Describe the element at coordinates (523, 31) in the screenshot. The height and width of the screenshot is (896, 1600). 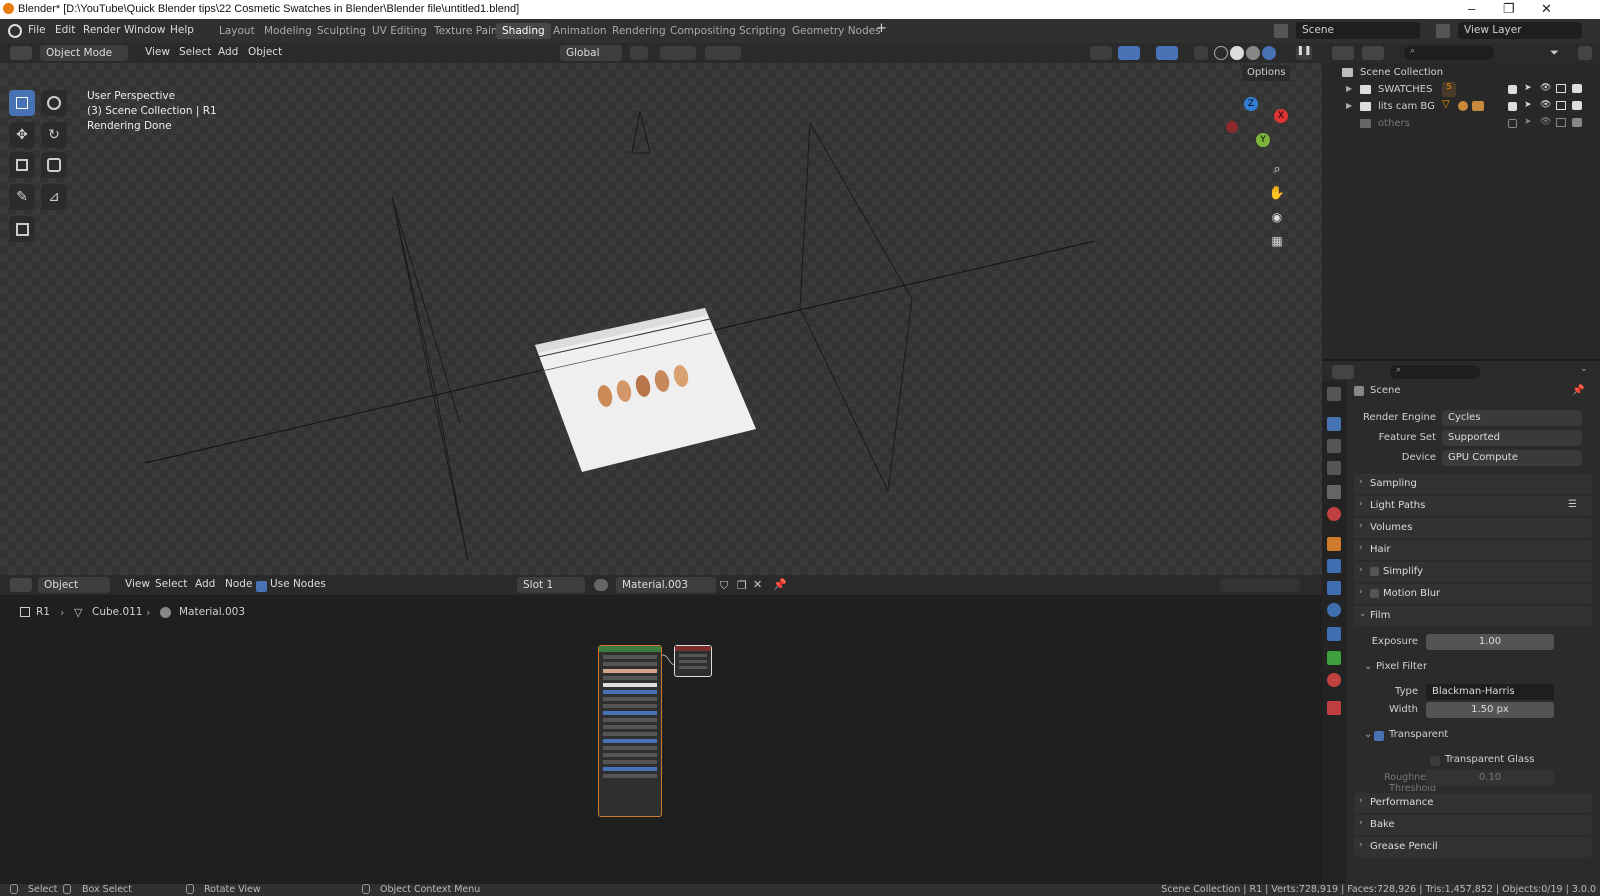
I see `tab-shading: Shading` at that location.